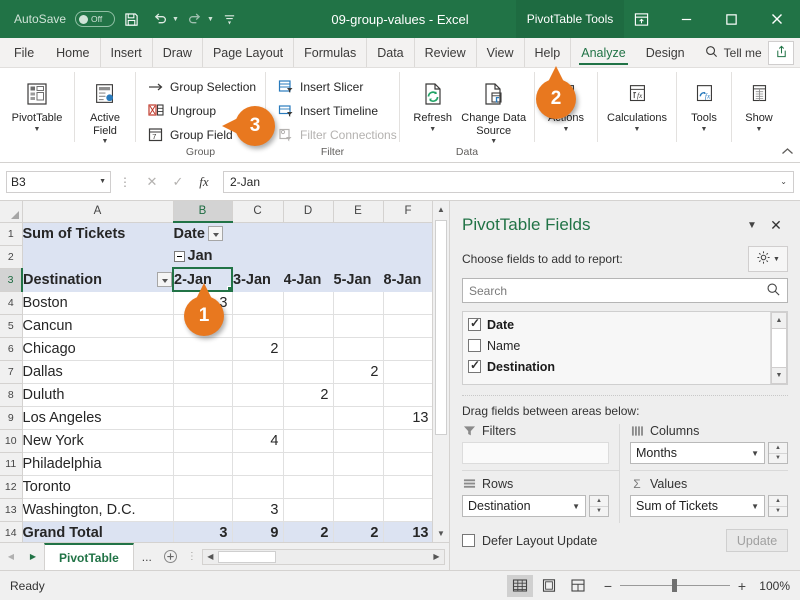  I want to click on cell-a6: Chicago, so click(98, 349).